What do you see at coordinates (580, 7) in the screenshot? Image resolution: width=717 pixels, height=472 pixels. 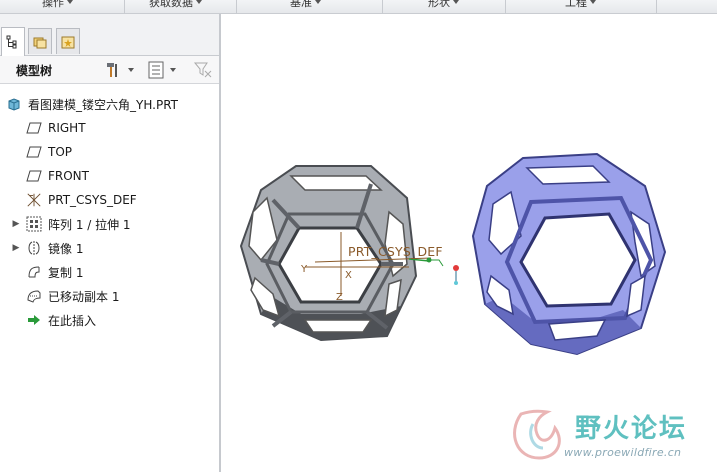 I see `ribbon-group-engineering: 工程` at bounding box center [580, 7].